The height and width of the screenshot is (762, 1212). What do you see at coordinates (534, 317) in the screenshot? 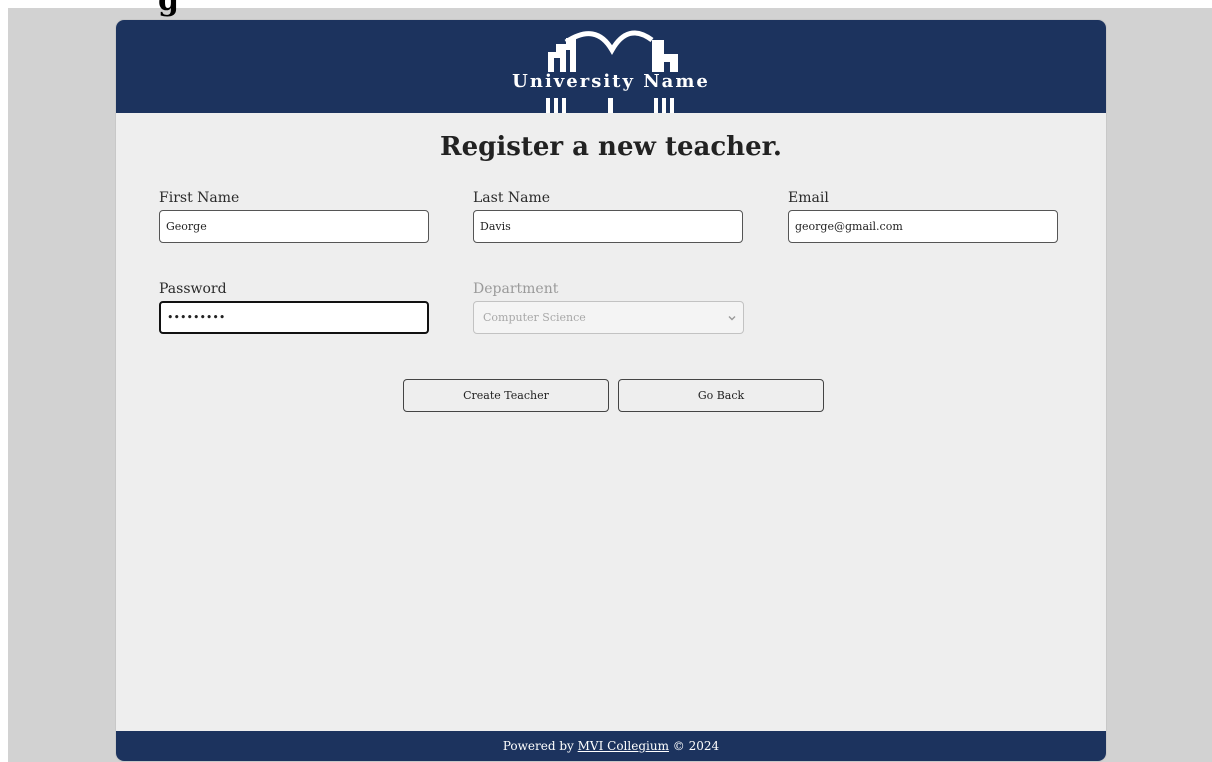
I see `department-selected-value: Computer Science` at bounding box center [534, 317].